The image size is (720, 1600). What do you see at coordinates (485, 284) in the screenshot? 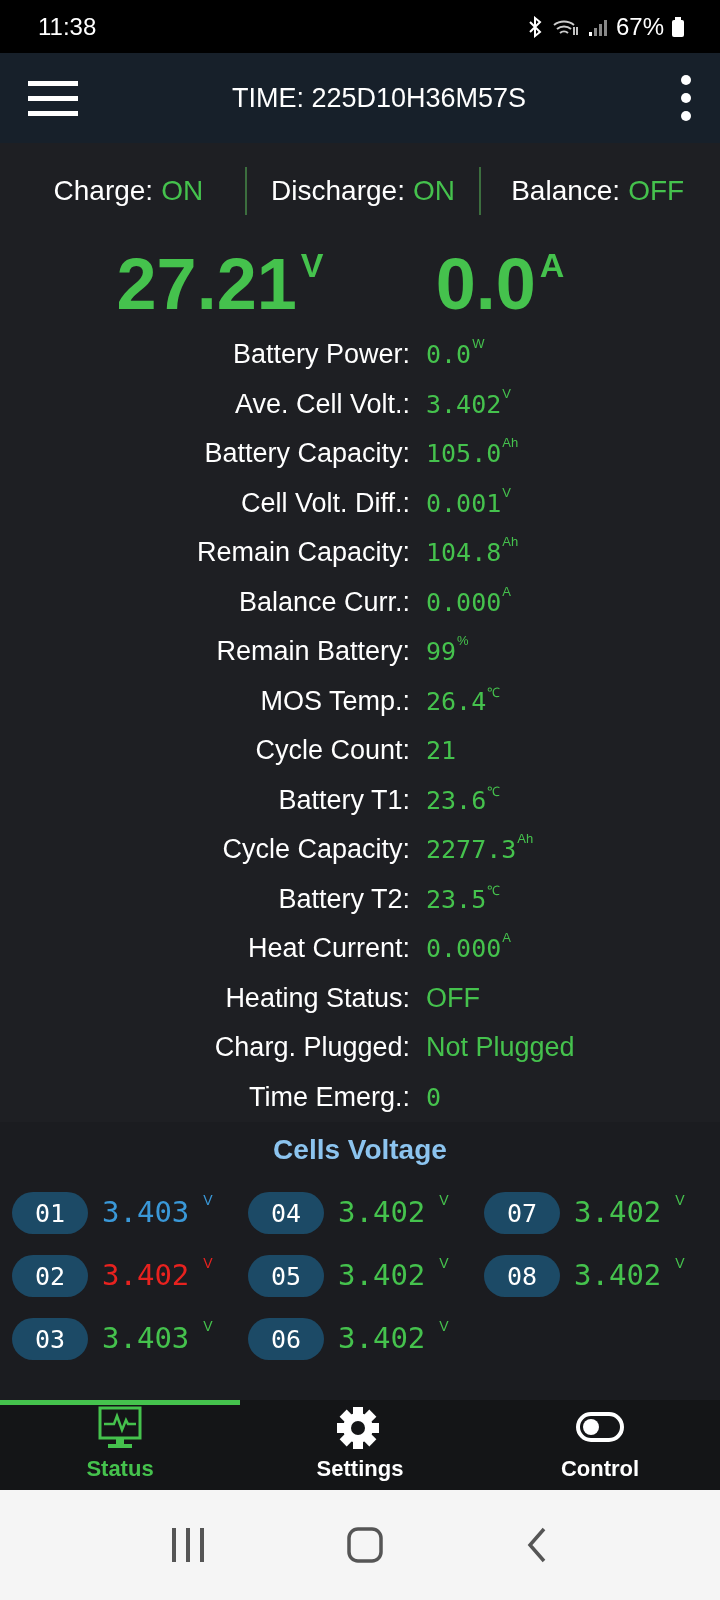
I see `reading-value: 0.0` at bounding box center [485, 284].